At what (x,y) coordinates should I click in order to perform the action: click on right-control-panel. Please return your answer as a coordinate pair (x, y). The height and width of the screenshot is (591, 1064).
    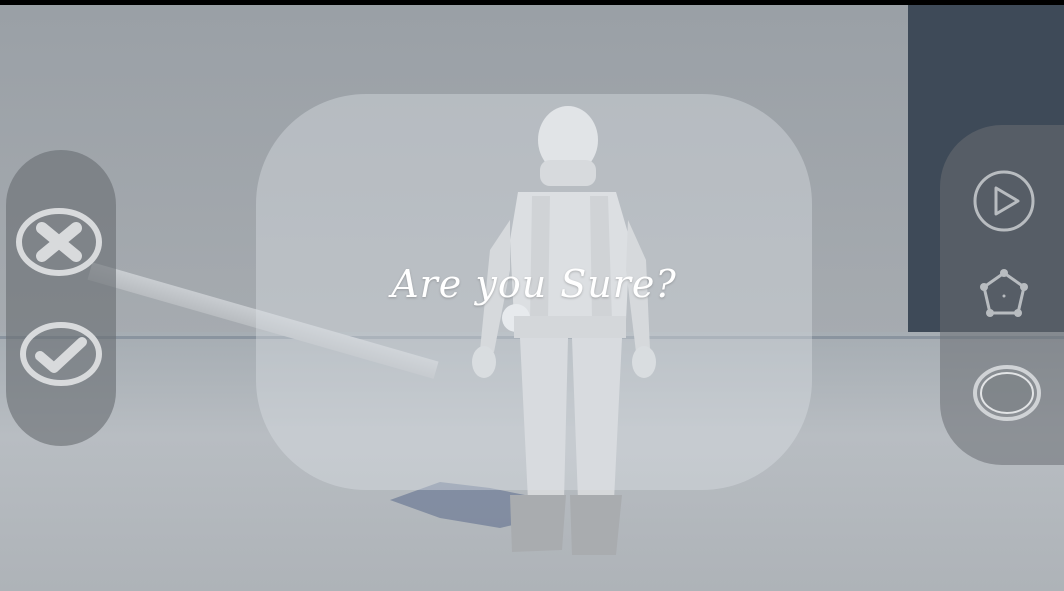
    Looking at the image, I should click on (1002, 295).